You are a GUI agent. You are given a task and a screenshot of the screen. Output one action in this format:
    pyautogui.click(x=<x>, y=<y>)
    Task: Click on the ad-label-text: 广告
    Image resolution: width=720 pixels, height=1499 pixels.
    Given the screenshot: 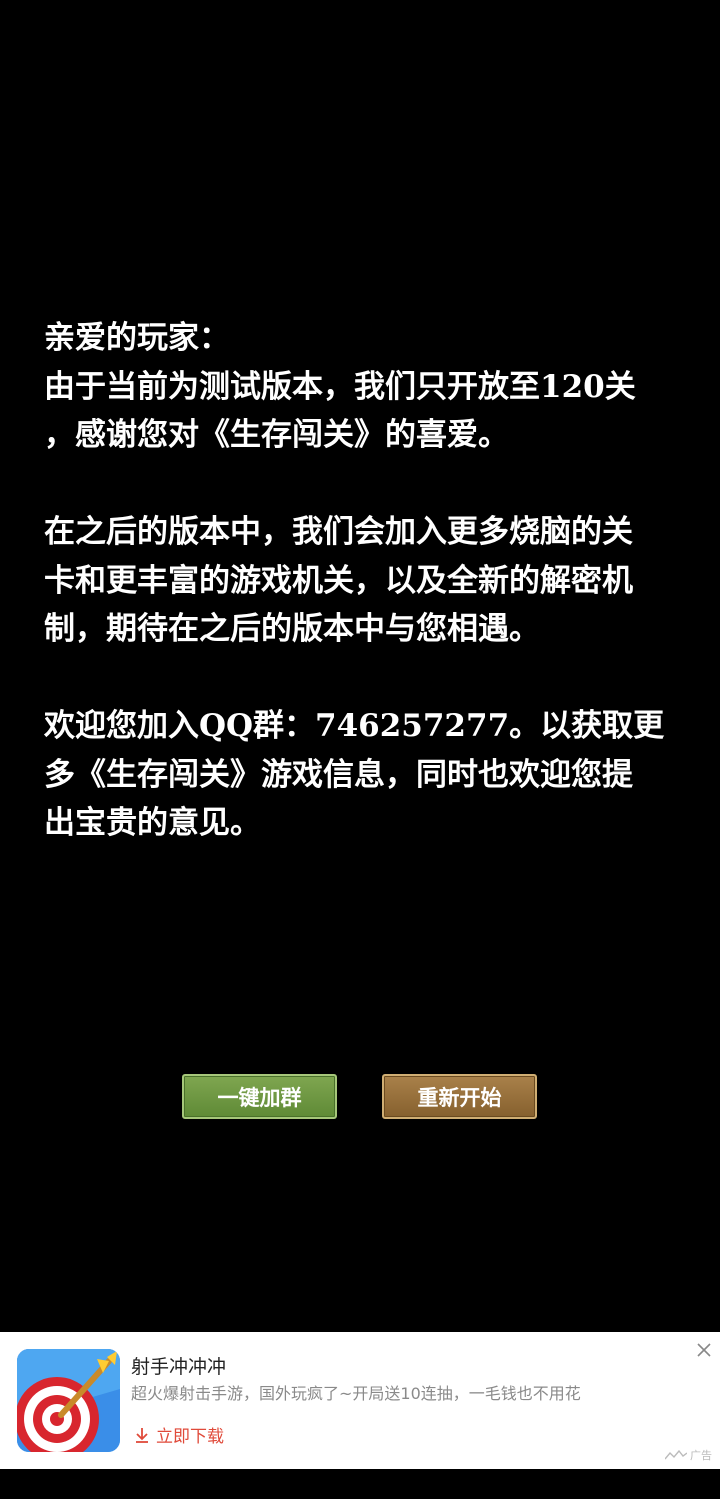 What is the action you would take?
    pyautogui.click(x=701, y=1455)
    